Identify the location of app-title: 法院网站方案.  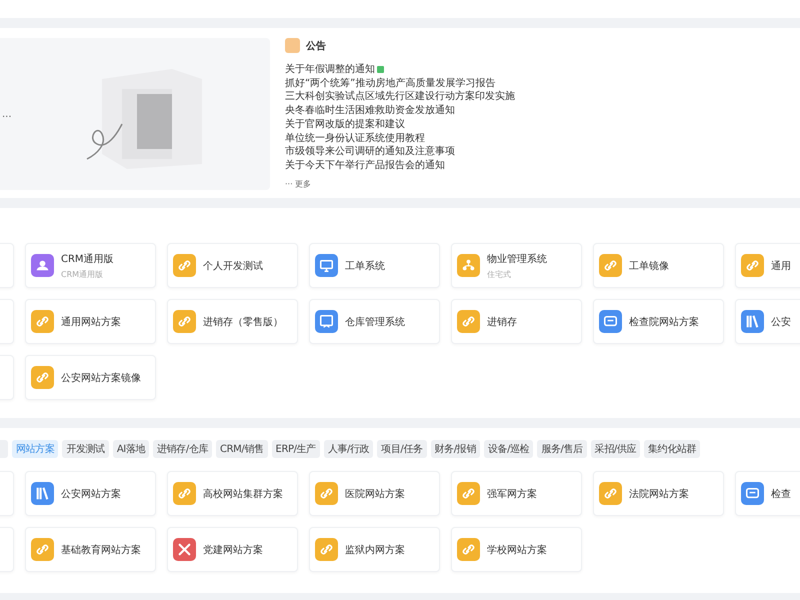
(659, 494).